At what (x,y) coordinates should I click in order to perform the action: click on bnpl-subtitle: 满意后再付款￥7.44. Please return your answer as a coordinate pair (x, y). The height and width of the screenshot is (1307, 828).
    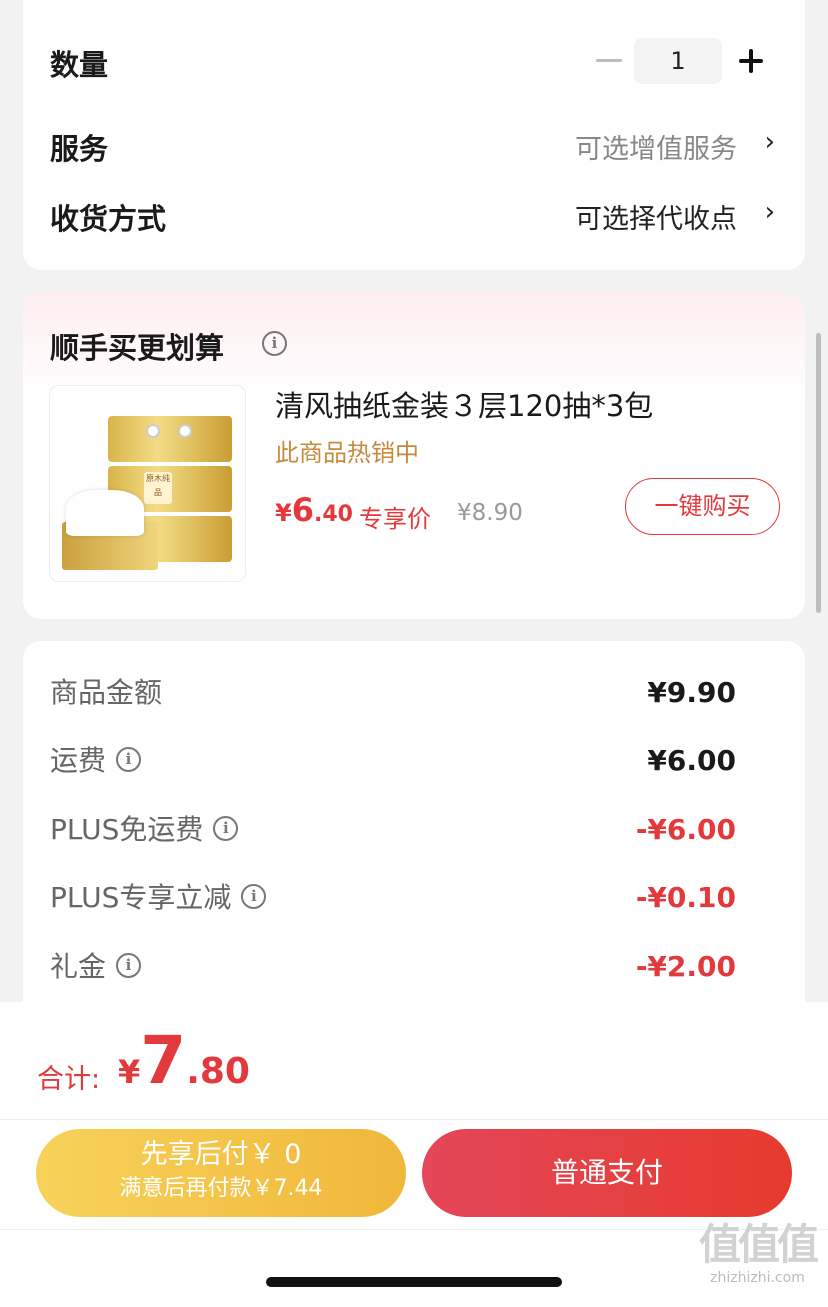
    Looking at the image, I should click on (221, 1188).